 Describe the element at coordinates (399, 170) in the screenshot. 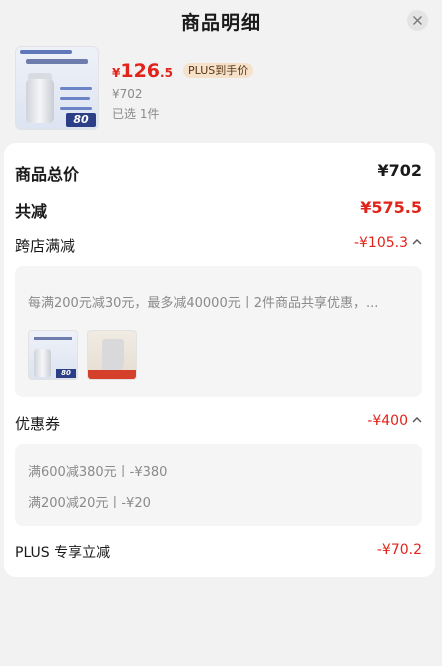

I see `total-value: ¥702` at that location.